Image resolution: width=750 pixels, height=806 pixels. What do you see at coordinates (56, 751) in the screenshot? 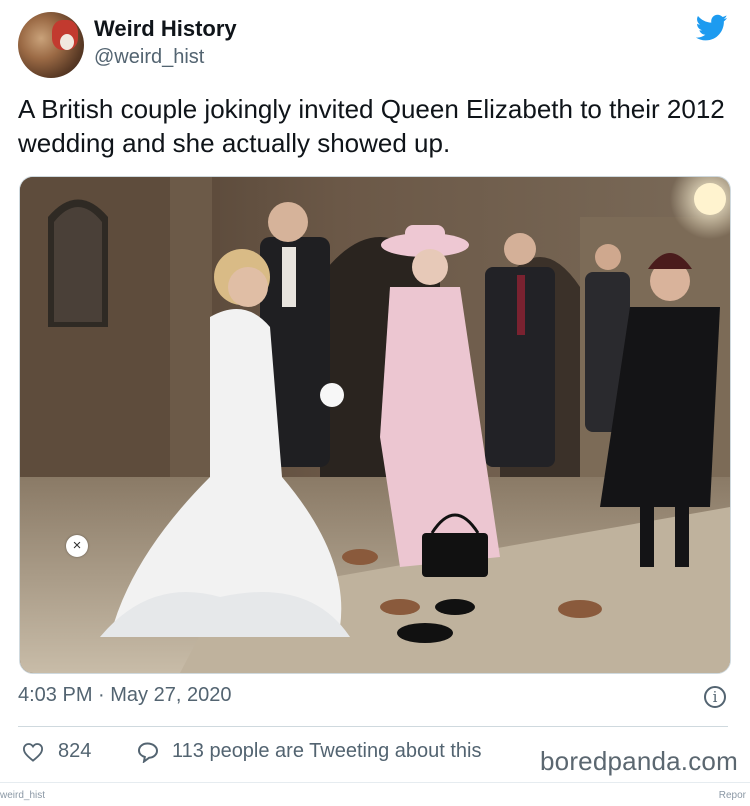
I see `like-button: 824` at bounding box center [56, 751].